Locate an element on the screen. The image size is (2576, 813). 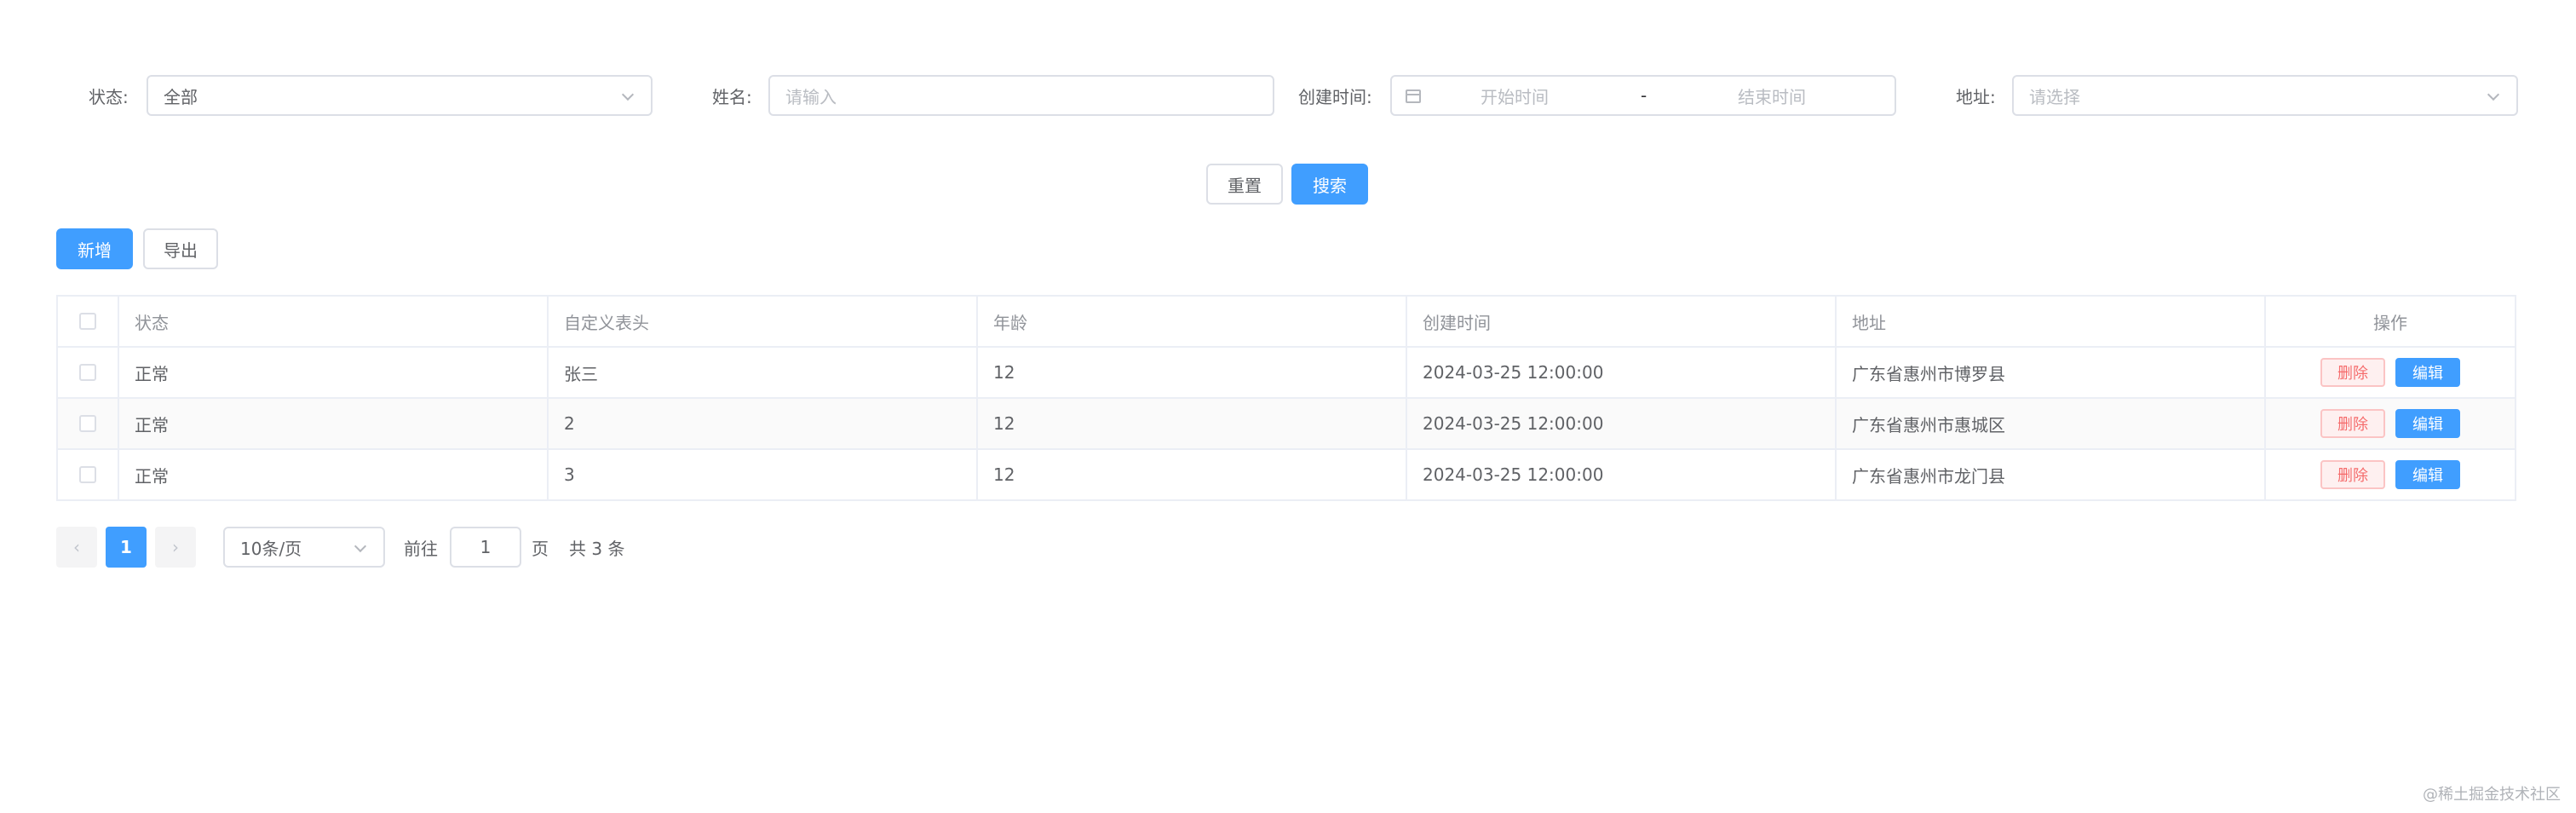
start-time-input: 开始时间 is located at coordinates (1515, 96).